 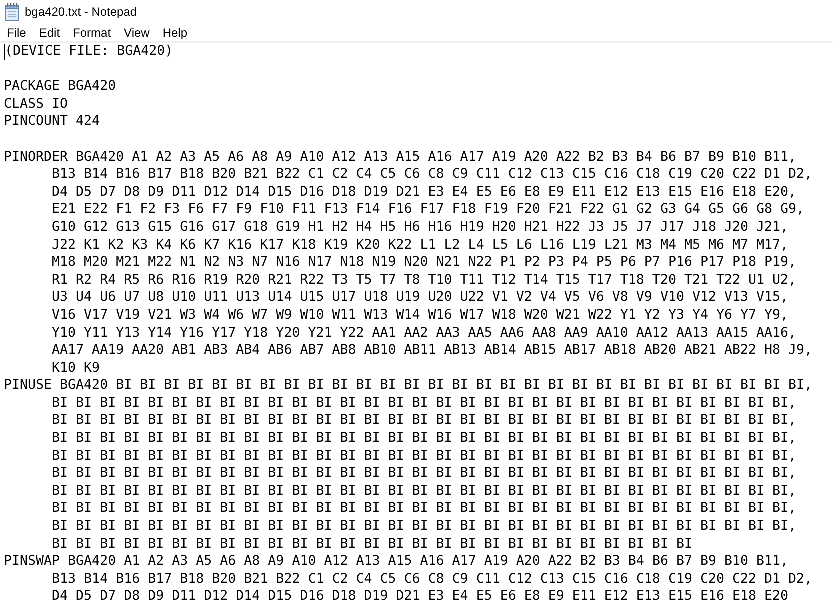 I want to click on text-line: Y10 Y11 Y13 Y14 Y16 Y17 Y18 Y20 Y21 Y22 AA1 AA2 AA3 AA5 AA6 AA8 AA9 AA10 AA12 AA13 AA15 AA16,, so click(x=424, y=333).